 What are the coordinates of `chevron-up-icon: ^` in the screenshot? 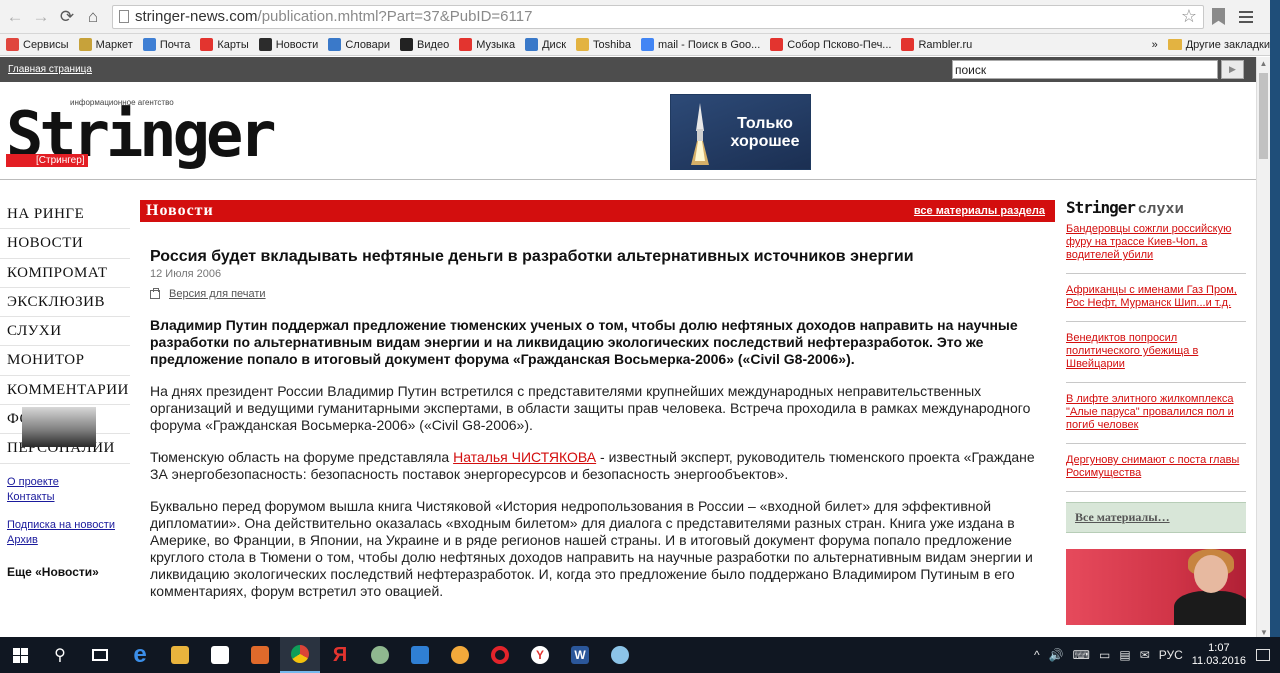 It's located at (1037, 655).